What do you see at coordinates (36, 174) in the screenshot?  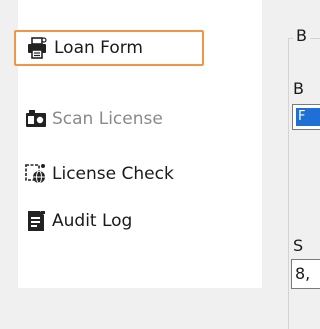 I see `globe-document-check-icon` at bounding box center [36, 174].